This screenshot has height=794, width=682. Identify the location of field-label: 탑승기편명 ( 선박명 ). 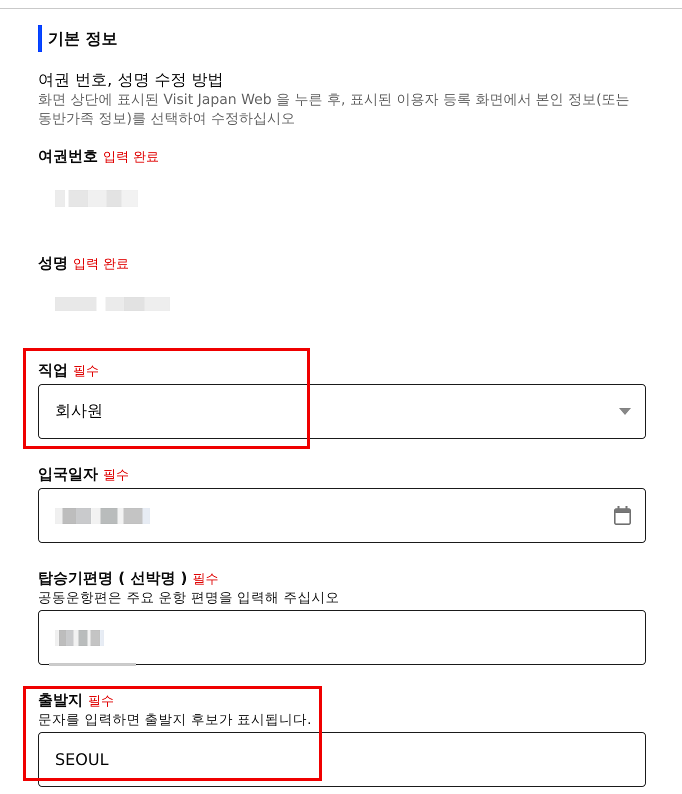
(113, 578).